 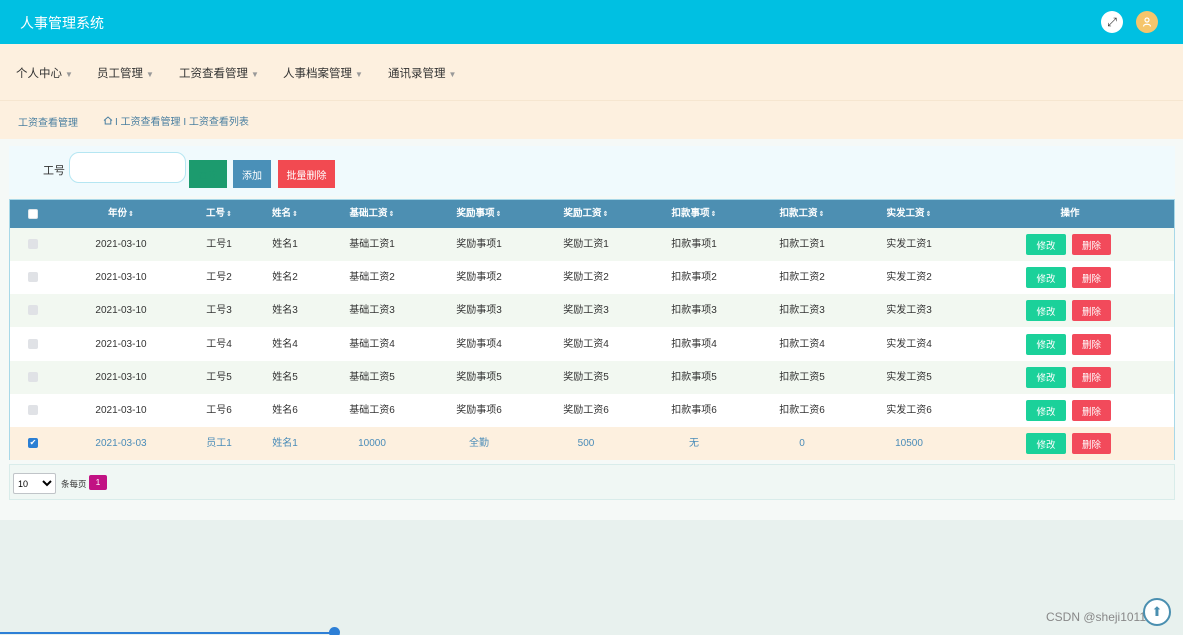 What do you see at coordinates (252, 174) in the screenshot?
I see `add-button: 添加` at bounding box center [252, 174].